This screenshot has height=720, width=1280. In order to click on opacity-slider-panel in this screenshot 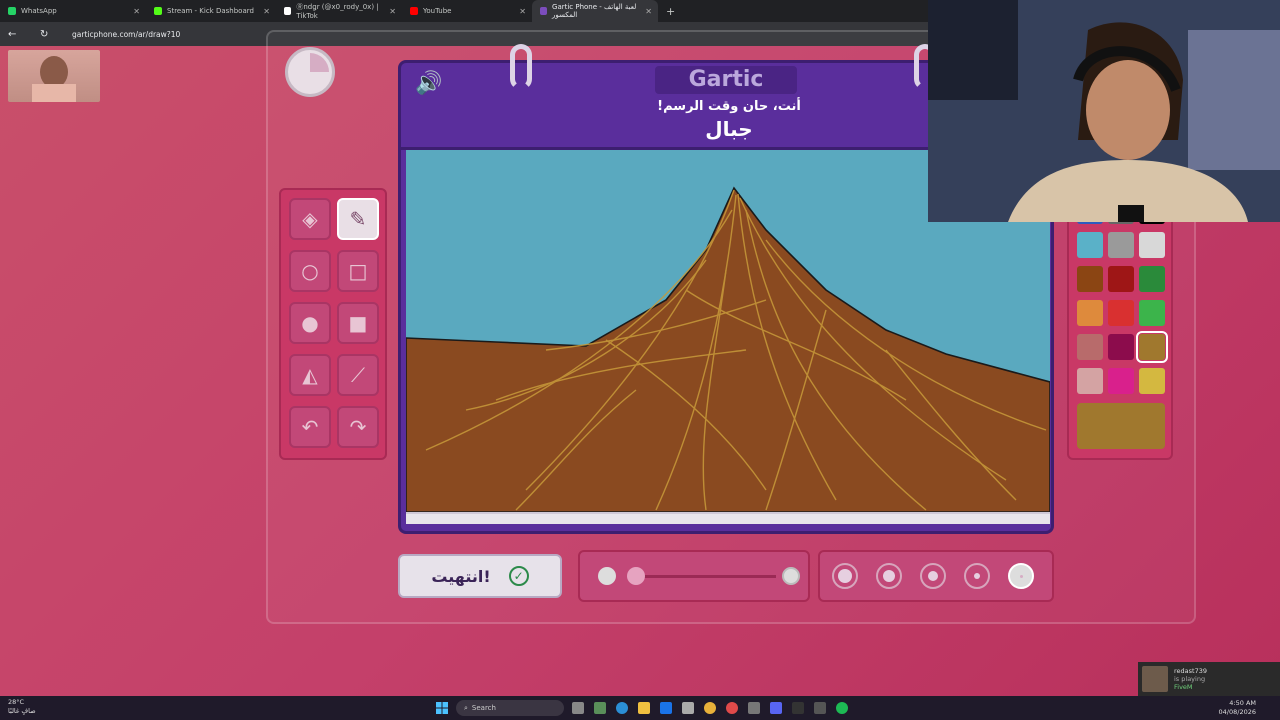, I will do `click(694, 576)`.